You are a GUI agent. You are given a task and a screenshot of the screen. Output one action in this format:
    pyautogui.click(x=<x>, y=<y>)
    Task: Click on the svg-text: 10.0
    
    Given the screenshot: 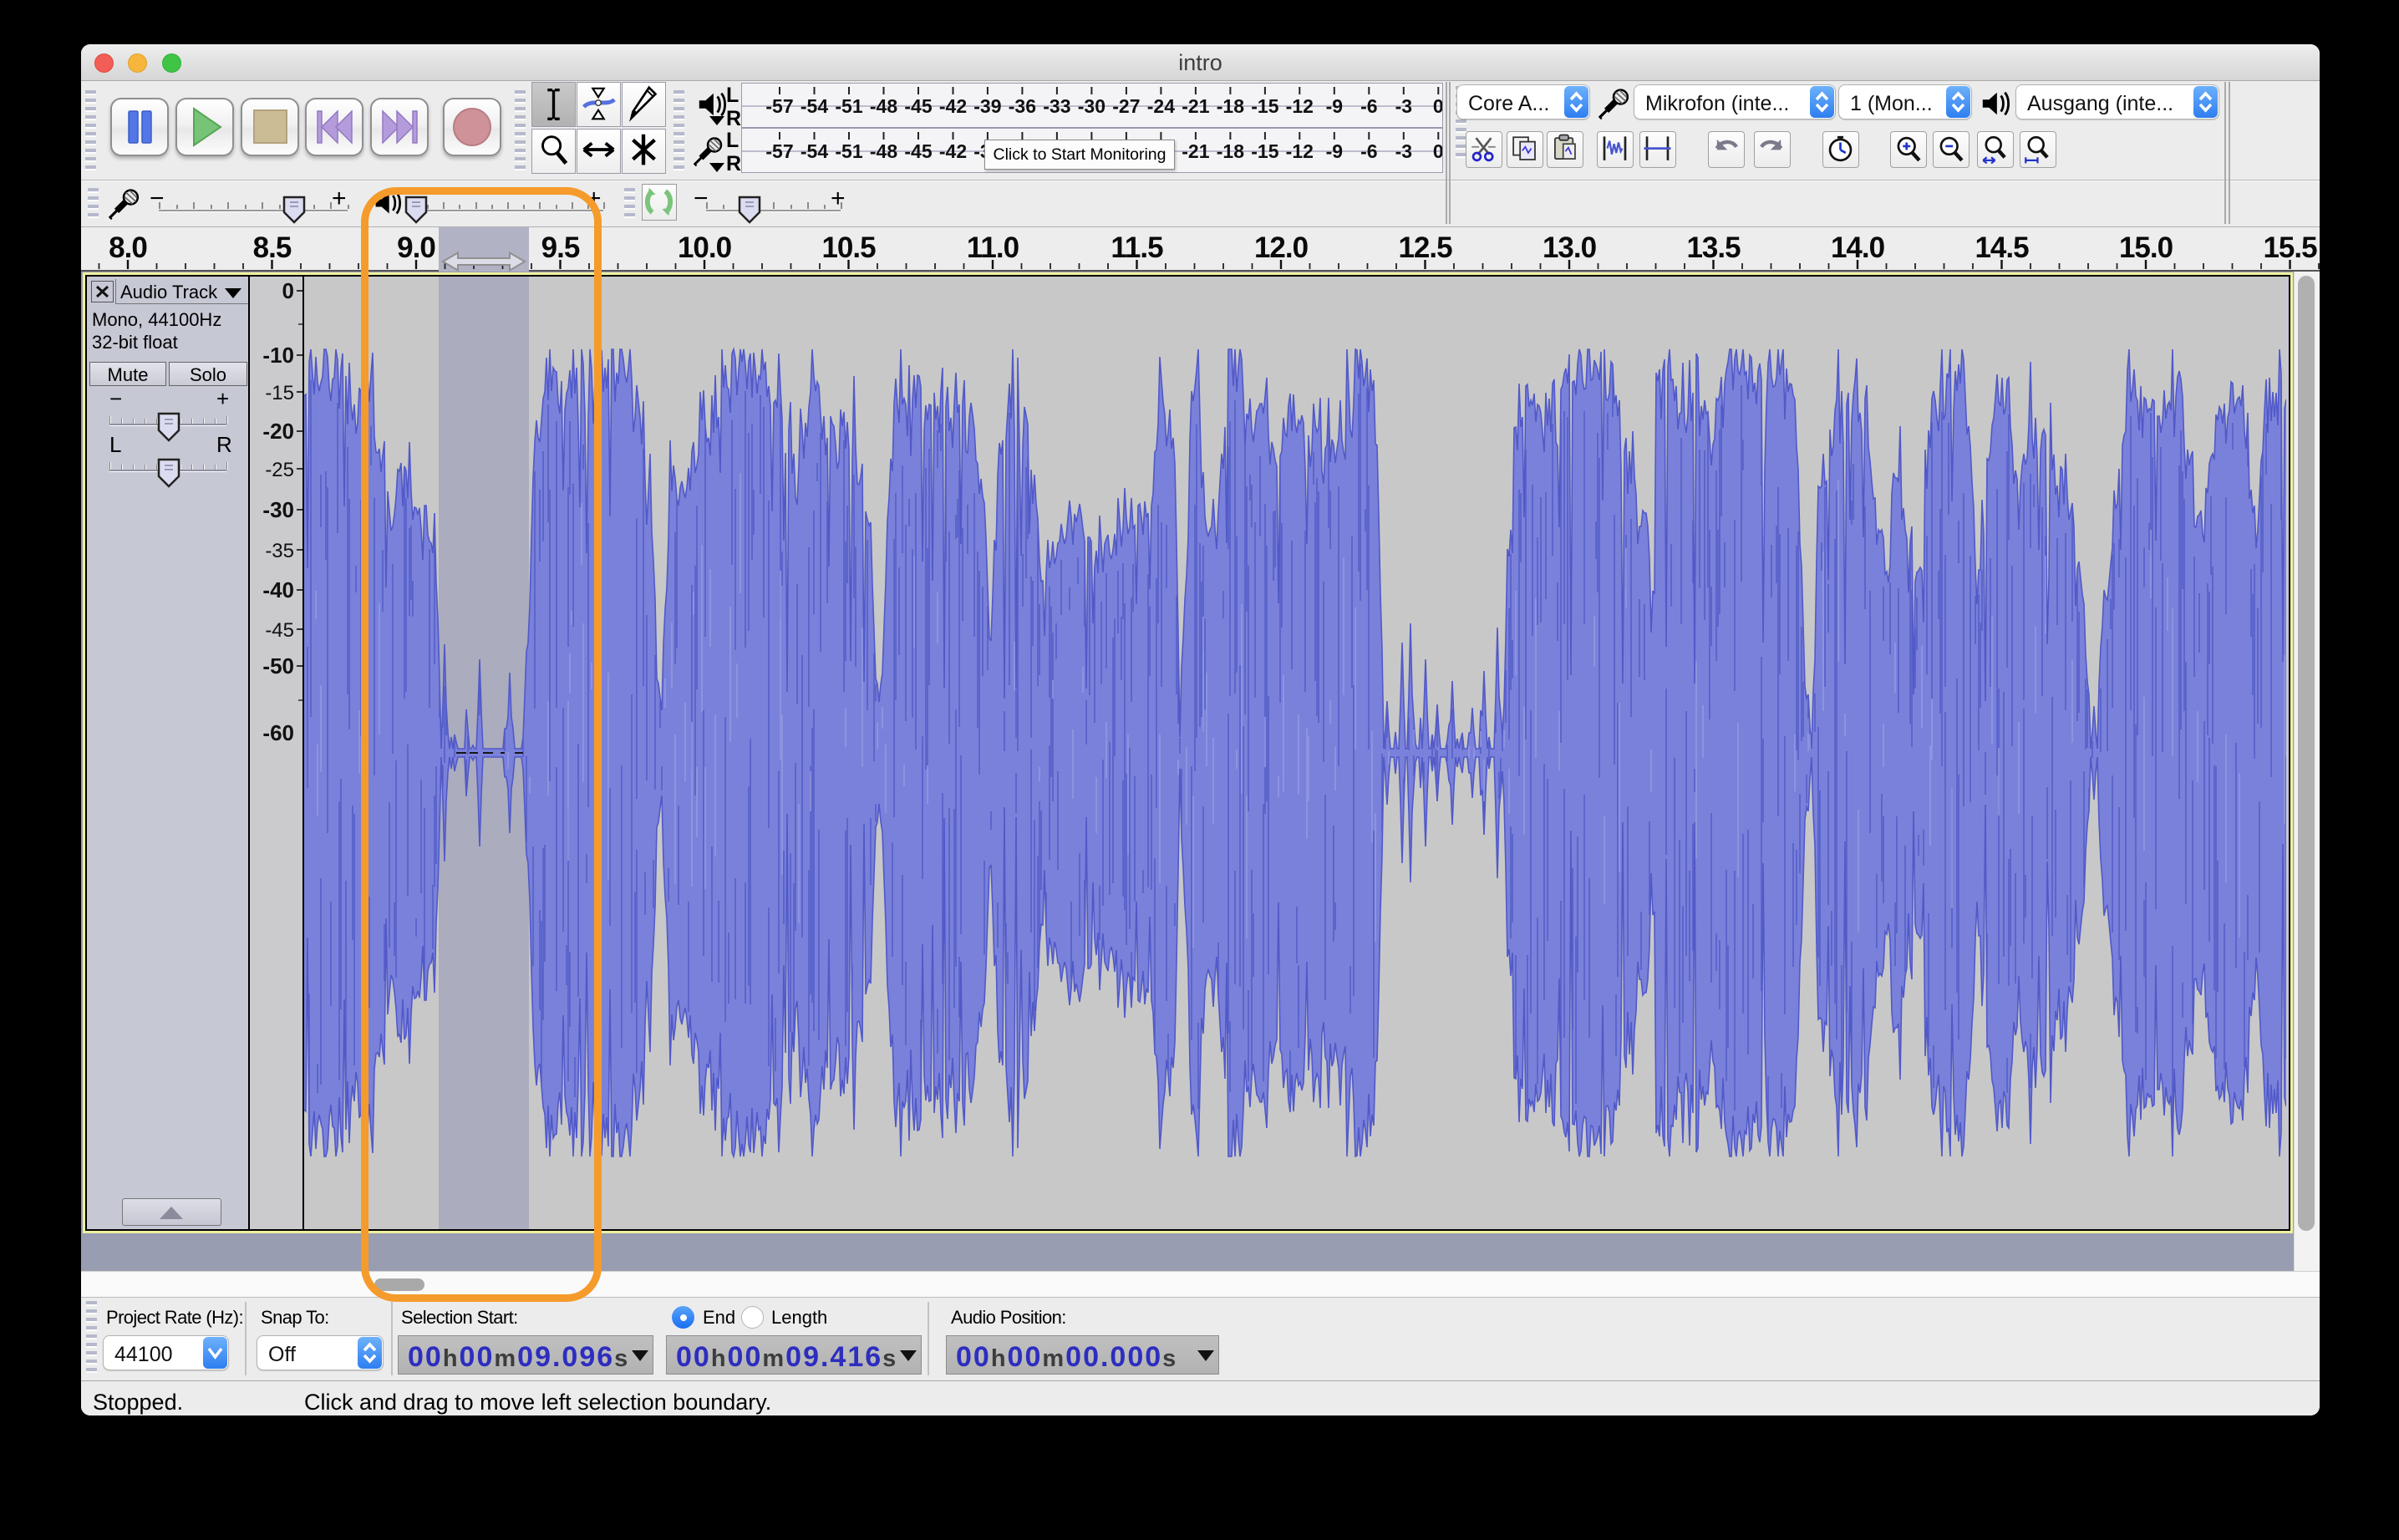 What is the action you would take?
    pyautogui.click(x=705, y=247)
    